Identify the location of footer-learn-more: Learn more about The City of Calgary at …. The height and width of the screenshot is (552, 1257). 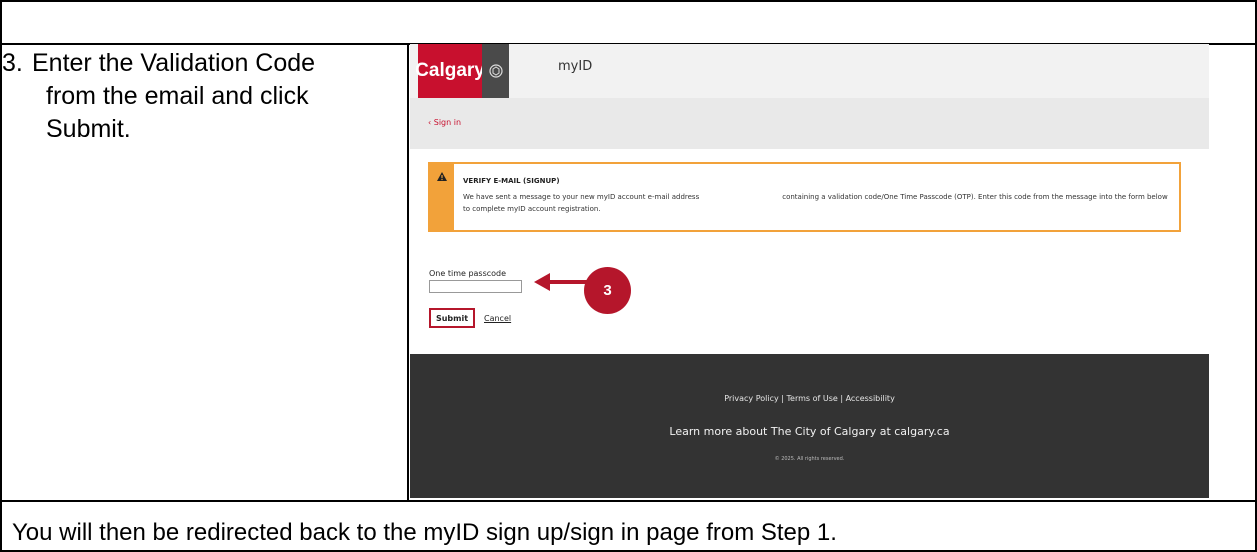
(809, 431).